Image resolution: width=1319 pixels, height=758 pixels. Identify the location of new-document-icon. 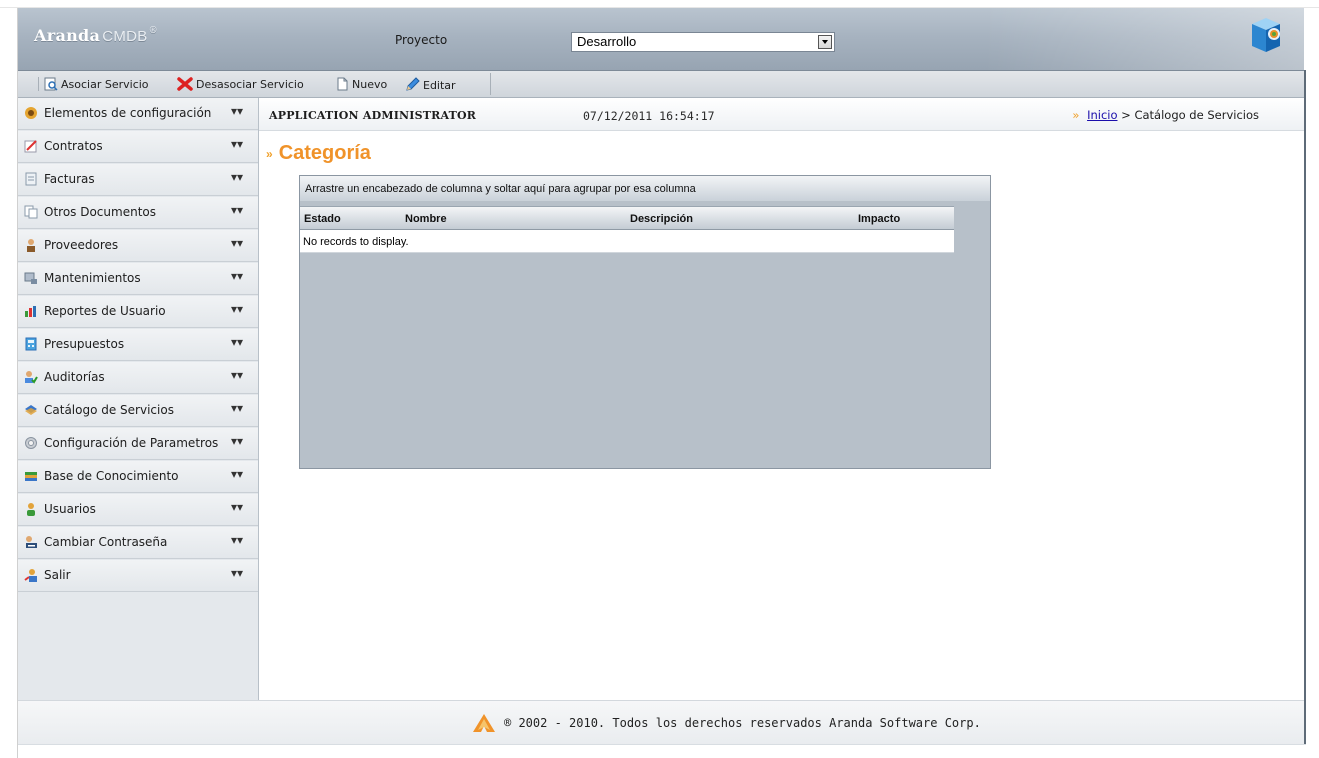
(342, 84).